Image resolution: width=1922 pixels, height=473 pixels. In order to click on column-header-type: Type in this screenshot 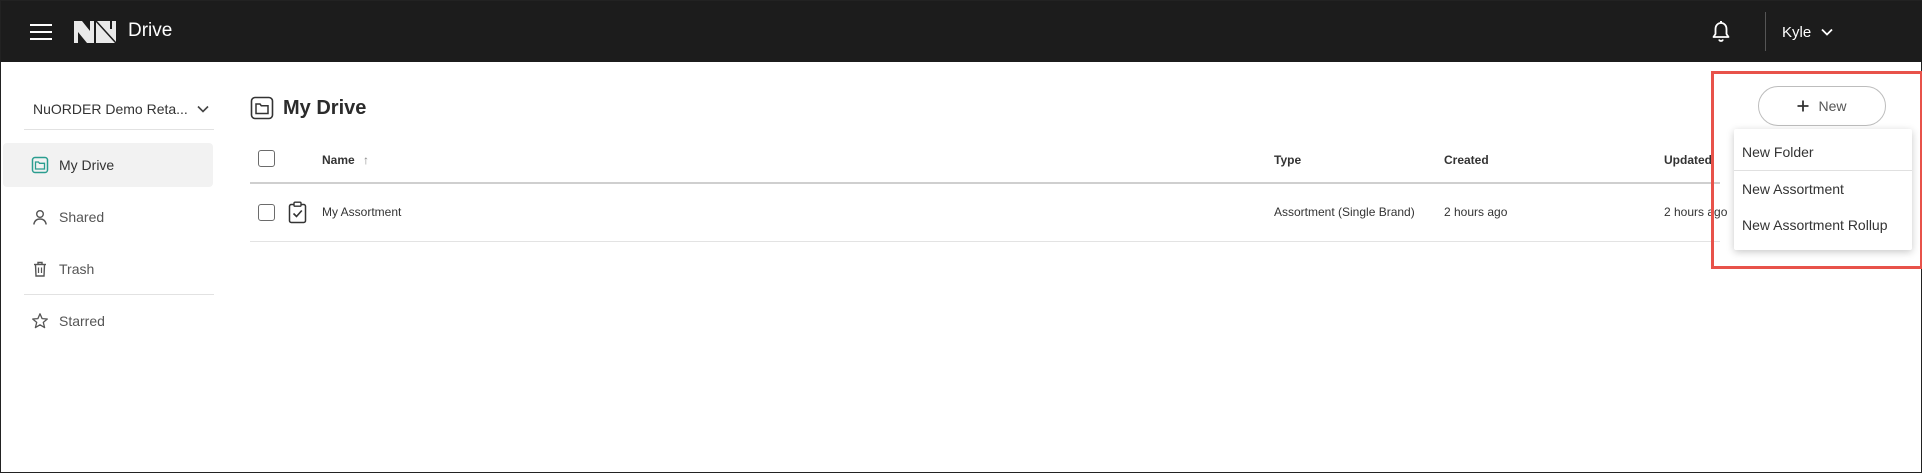, I will do `click(1287, 160)`.